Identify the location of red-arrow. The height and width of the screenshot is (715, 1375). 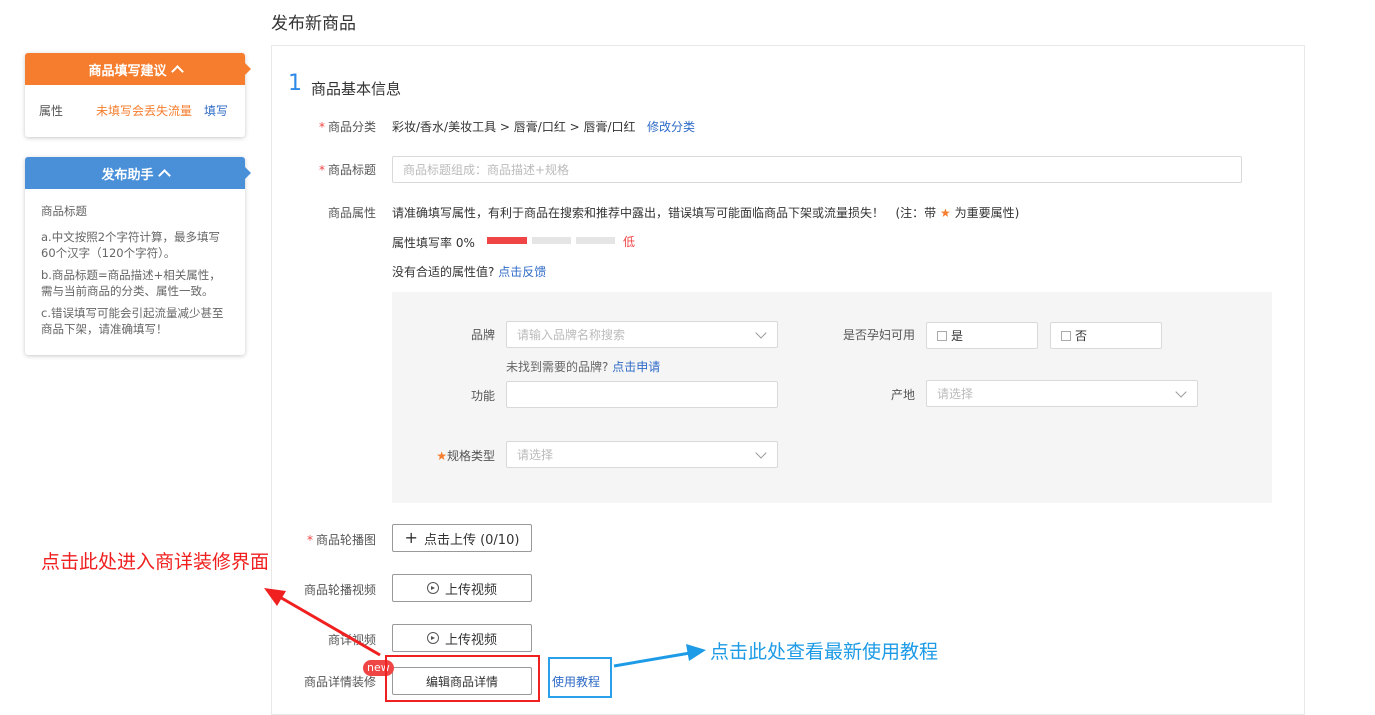
(322, 622).